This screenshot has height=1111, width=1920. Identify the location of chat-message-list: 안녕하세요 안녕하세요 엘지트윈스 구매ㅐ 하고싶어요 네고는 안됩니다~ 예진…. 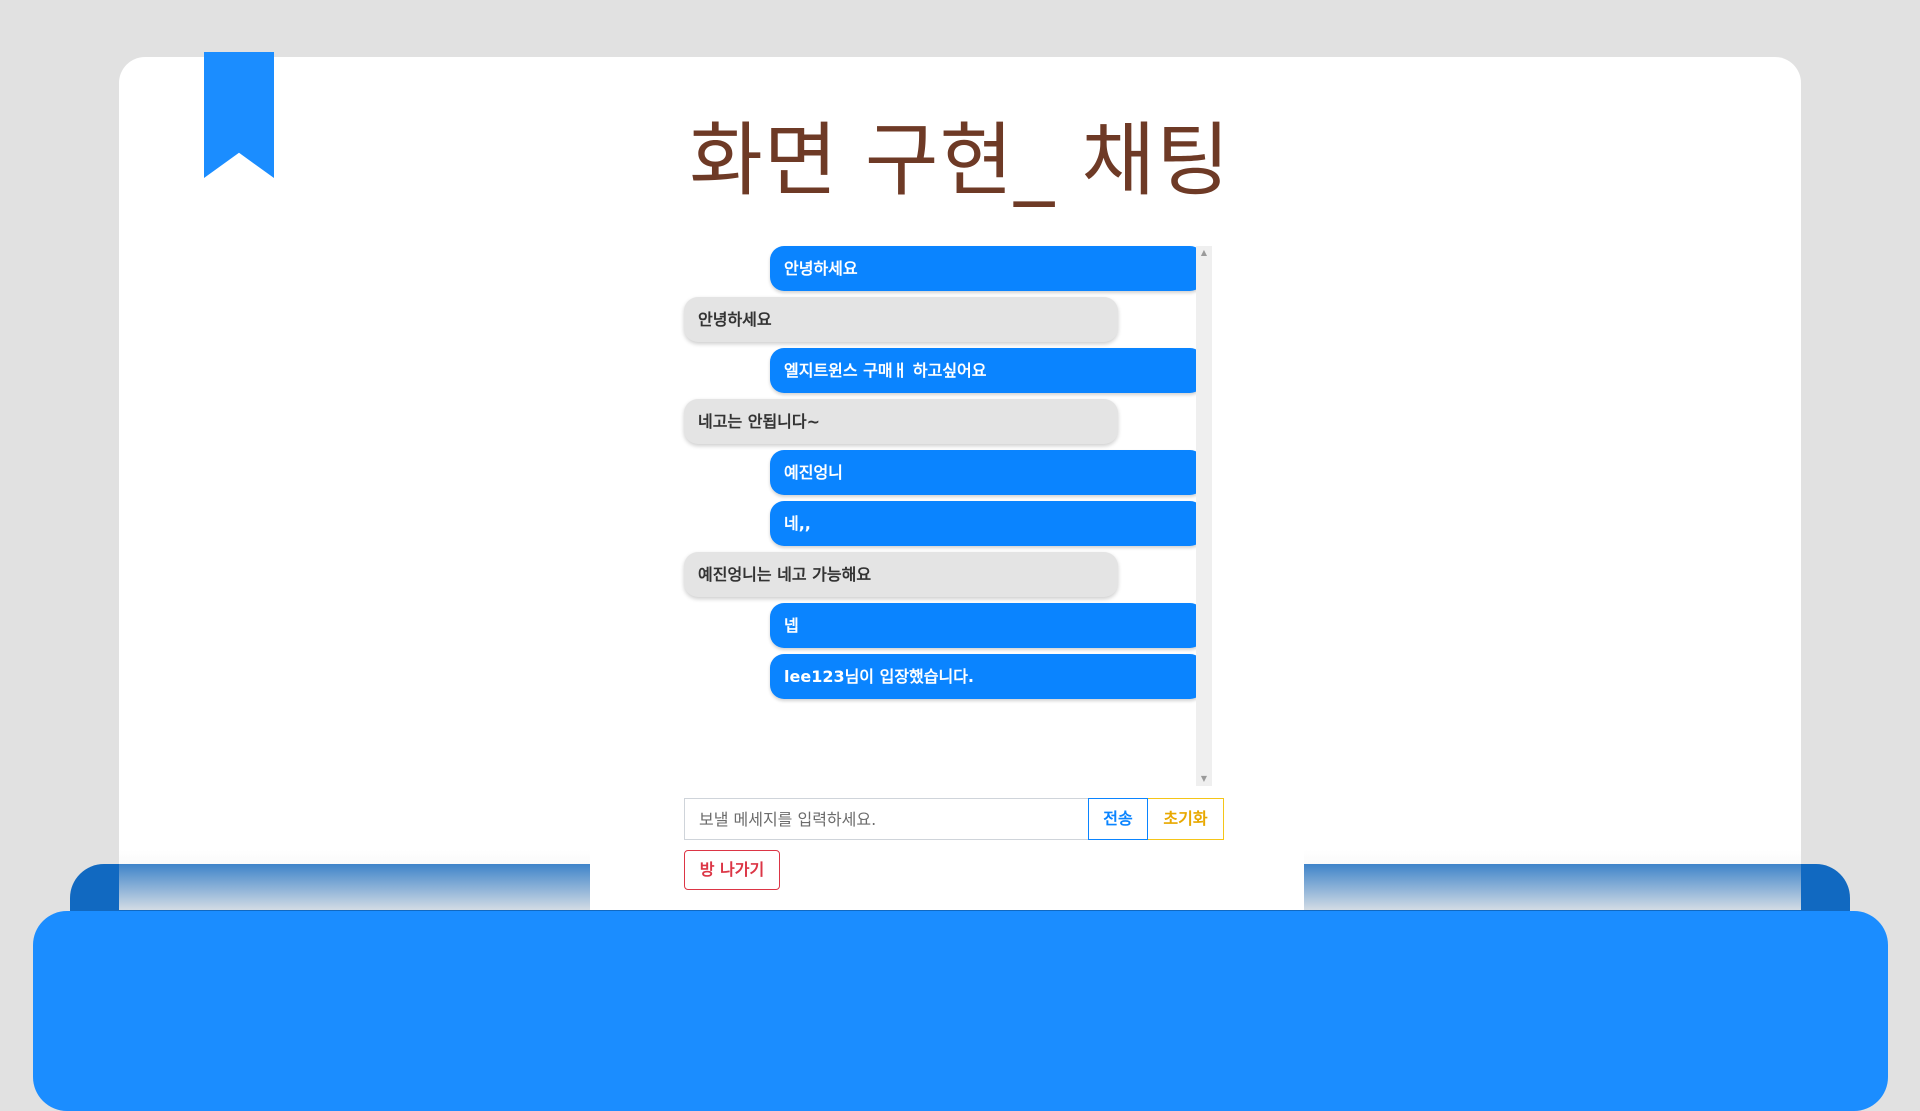
(948, 516).